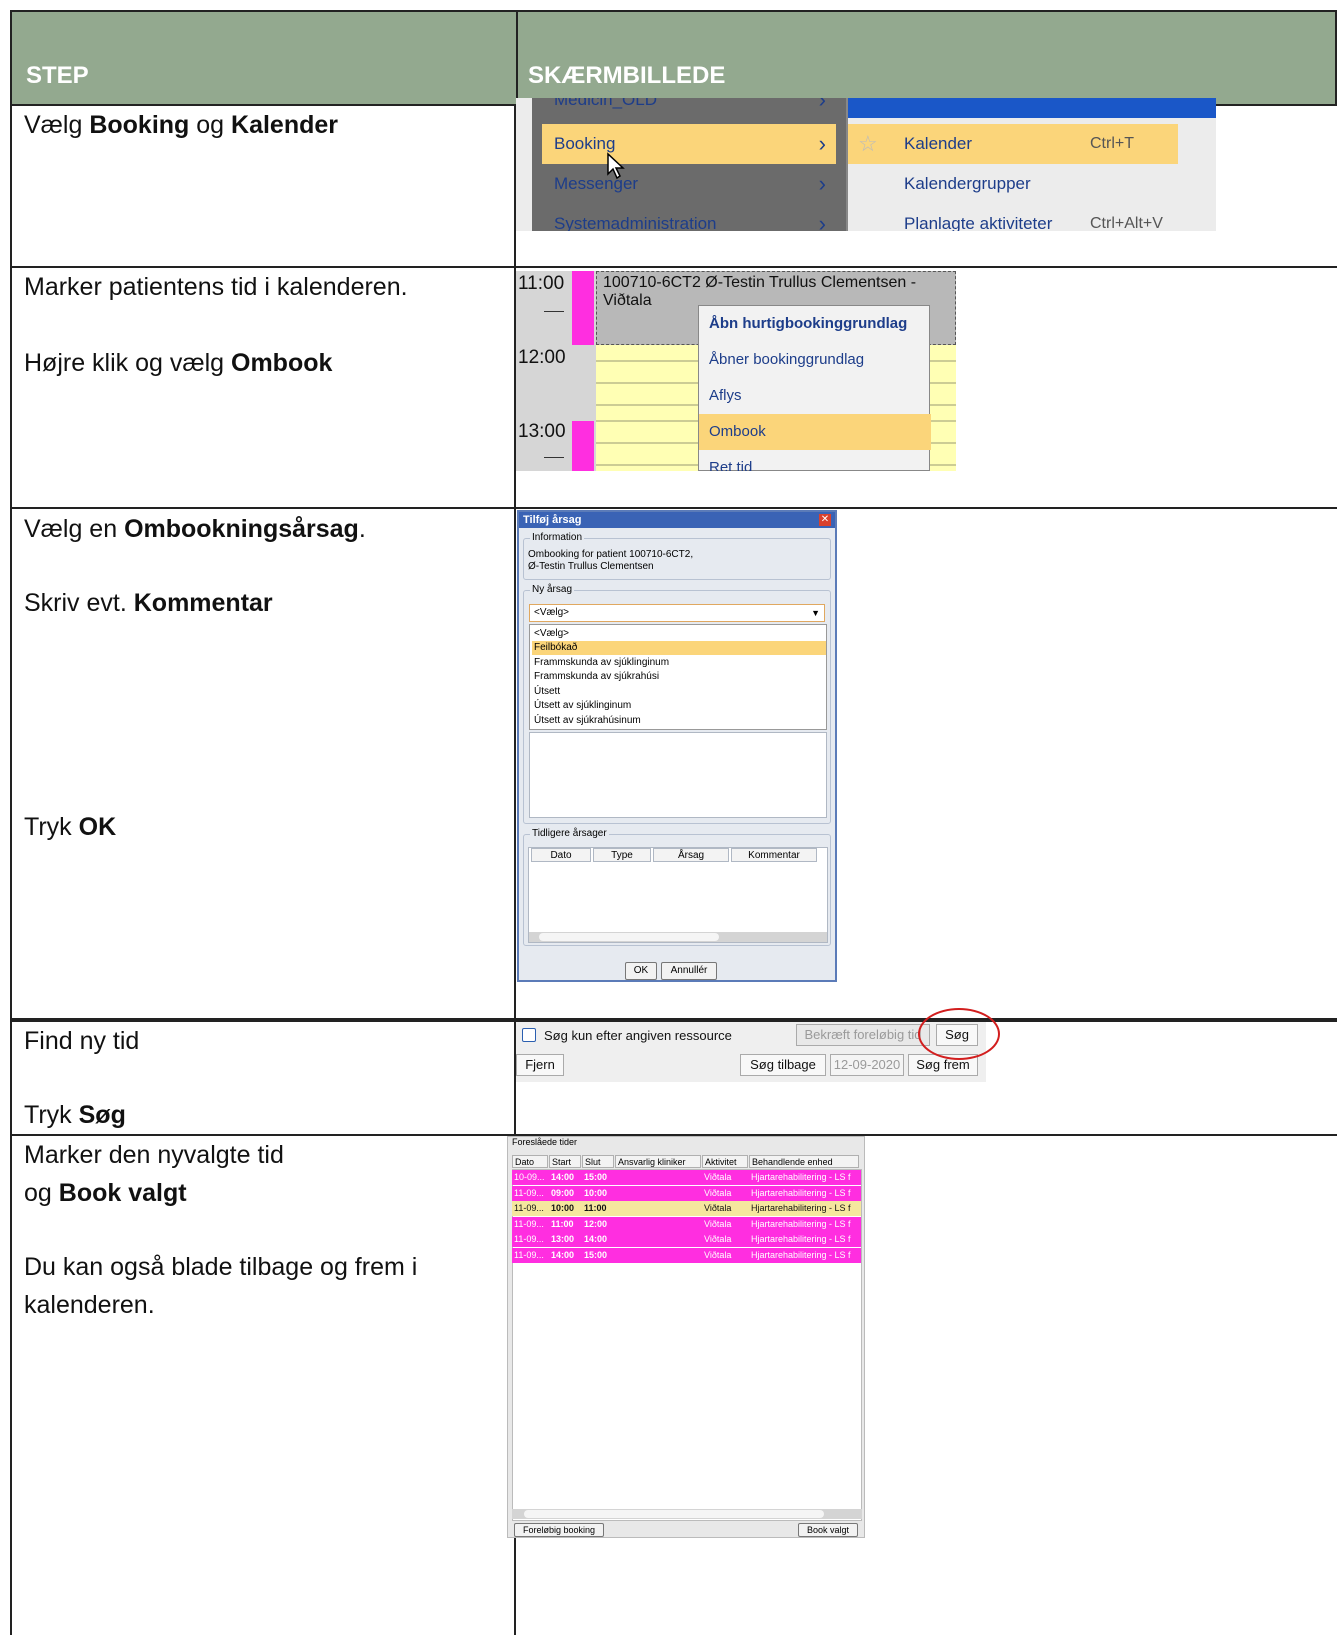 Image resolution: width=1337 pixels, height=1635 pixels. I want to click on reason-option: Feilbókað, so click(679, 648).